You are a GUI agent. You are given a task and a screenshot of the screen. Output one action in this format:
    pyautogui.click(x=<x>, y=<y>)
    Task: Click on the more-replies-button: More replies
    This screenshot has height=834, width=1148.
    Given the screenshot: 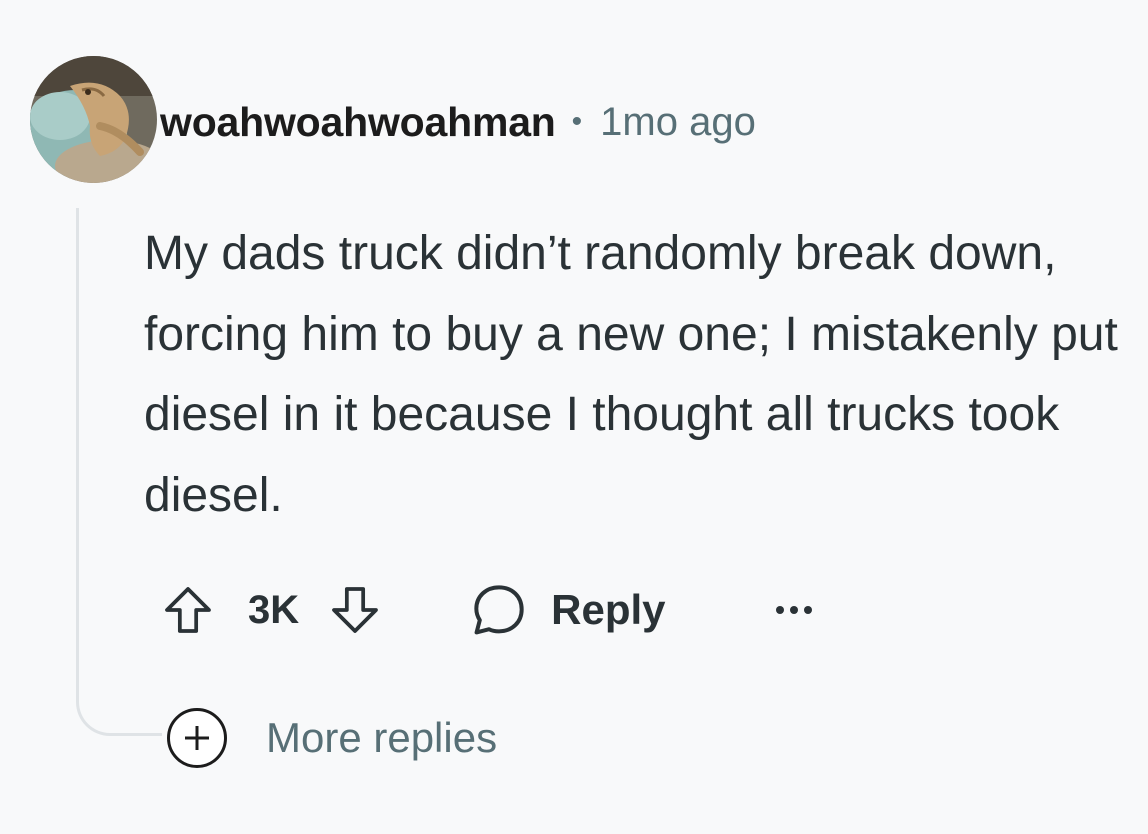 What is the action you would take?
    pyautogui.click(x=331, y=738)
    